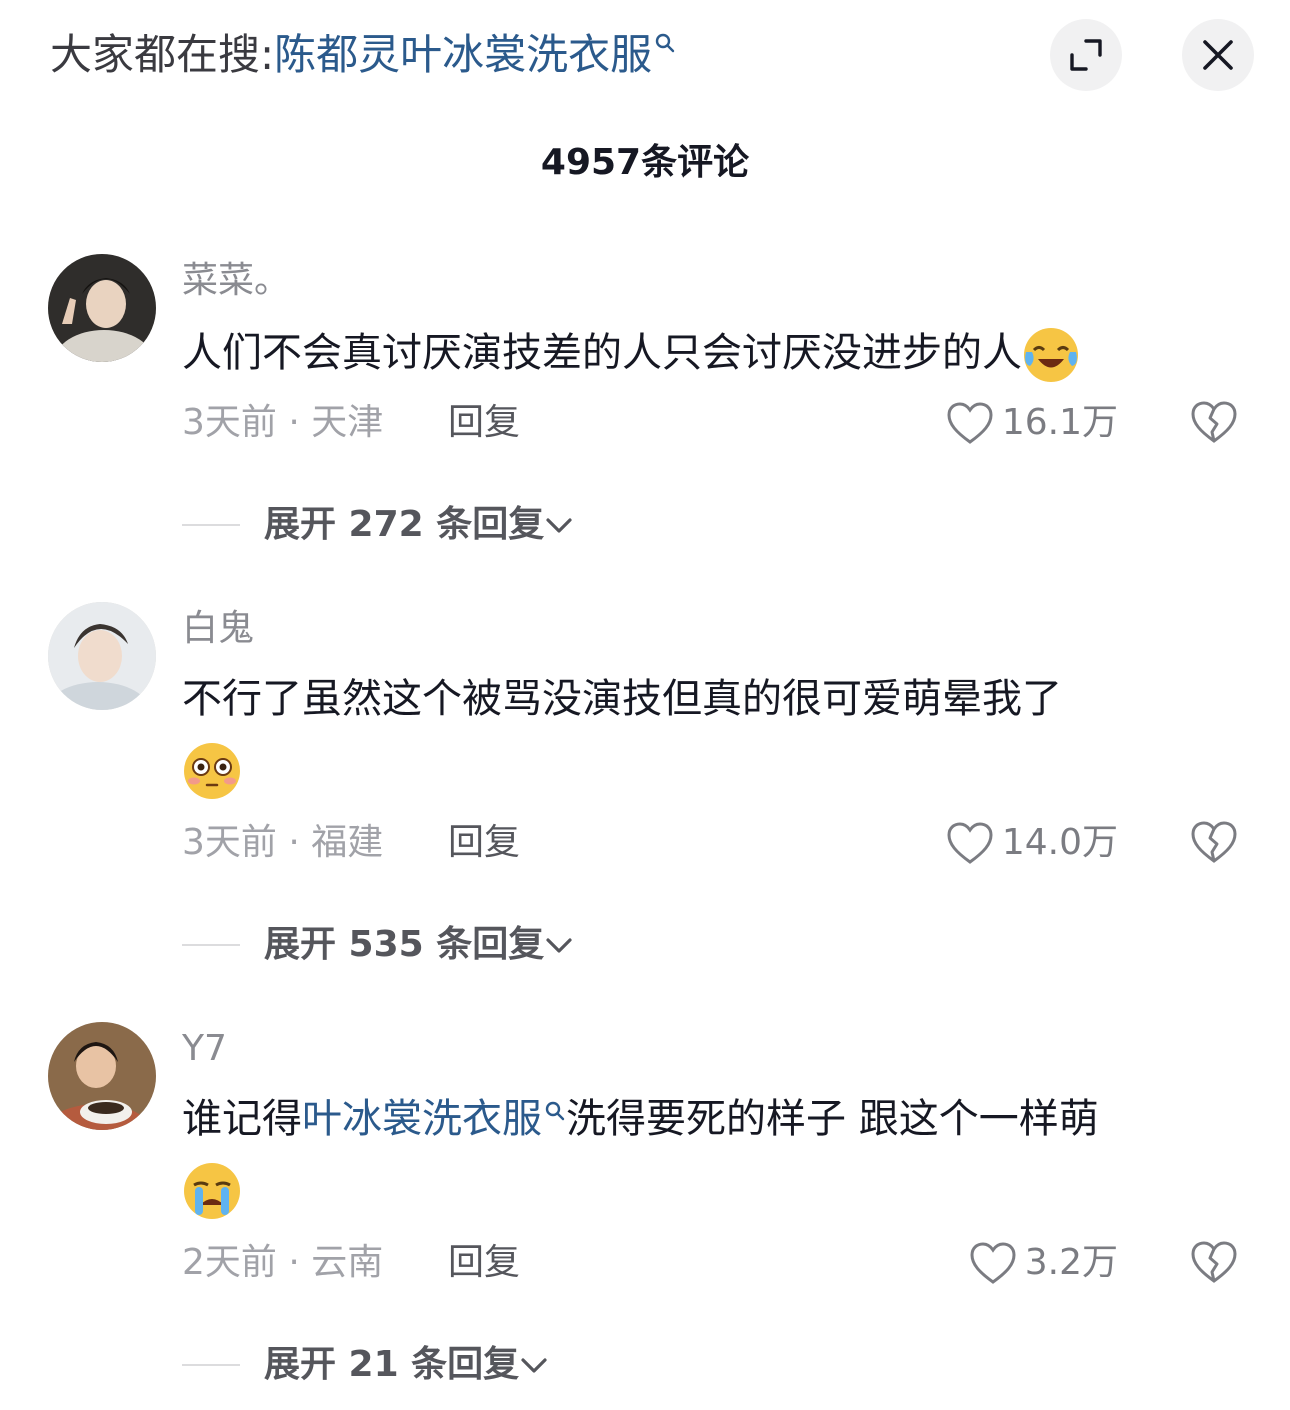 This screenshot has width=1290, height=1410. Describe the element at coordinates (212, 771) in the screenshot. I see `flushed-emoji-icon` at that location.